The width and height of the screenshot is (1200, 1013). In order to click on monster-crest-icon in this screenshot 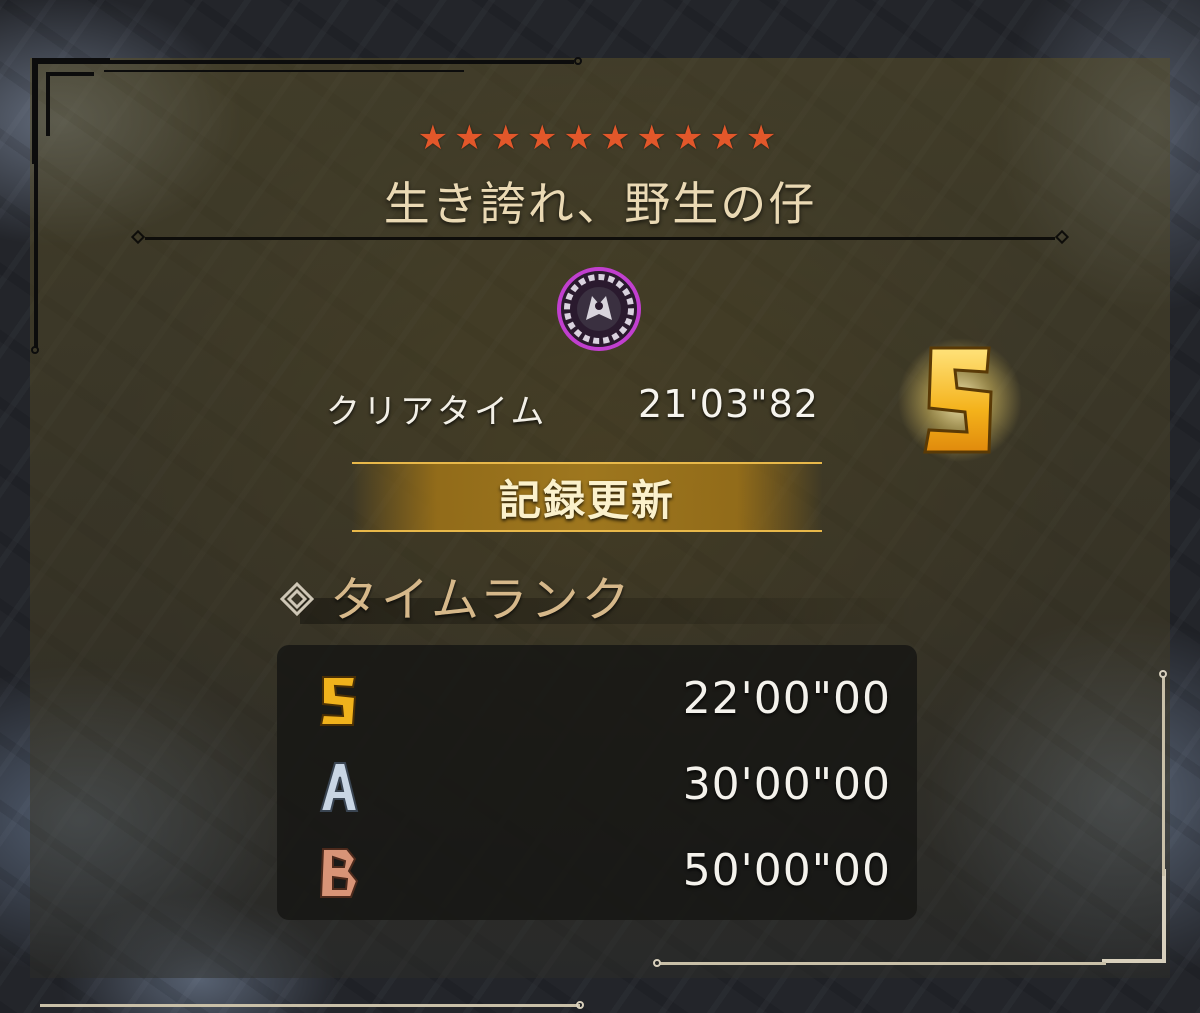, I will do `click(599, 309)`.